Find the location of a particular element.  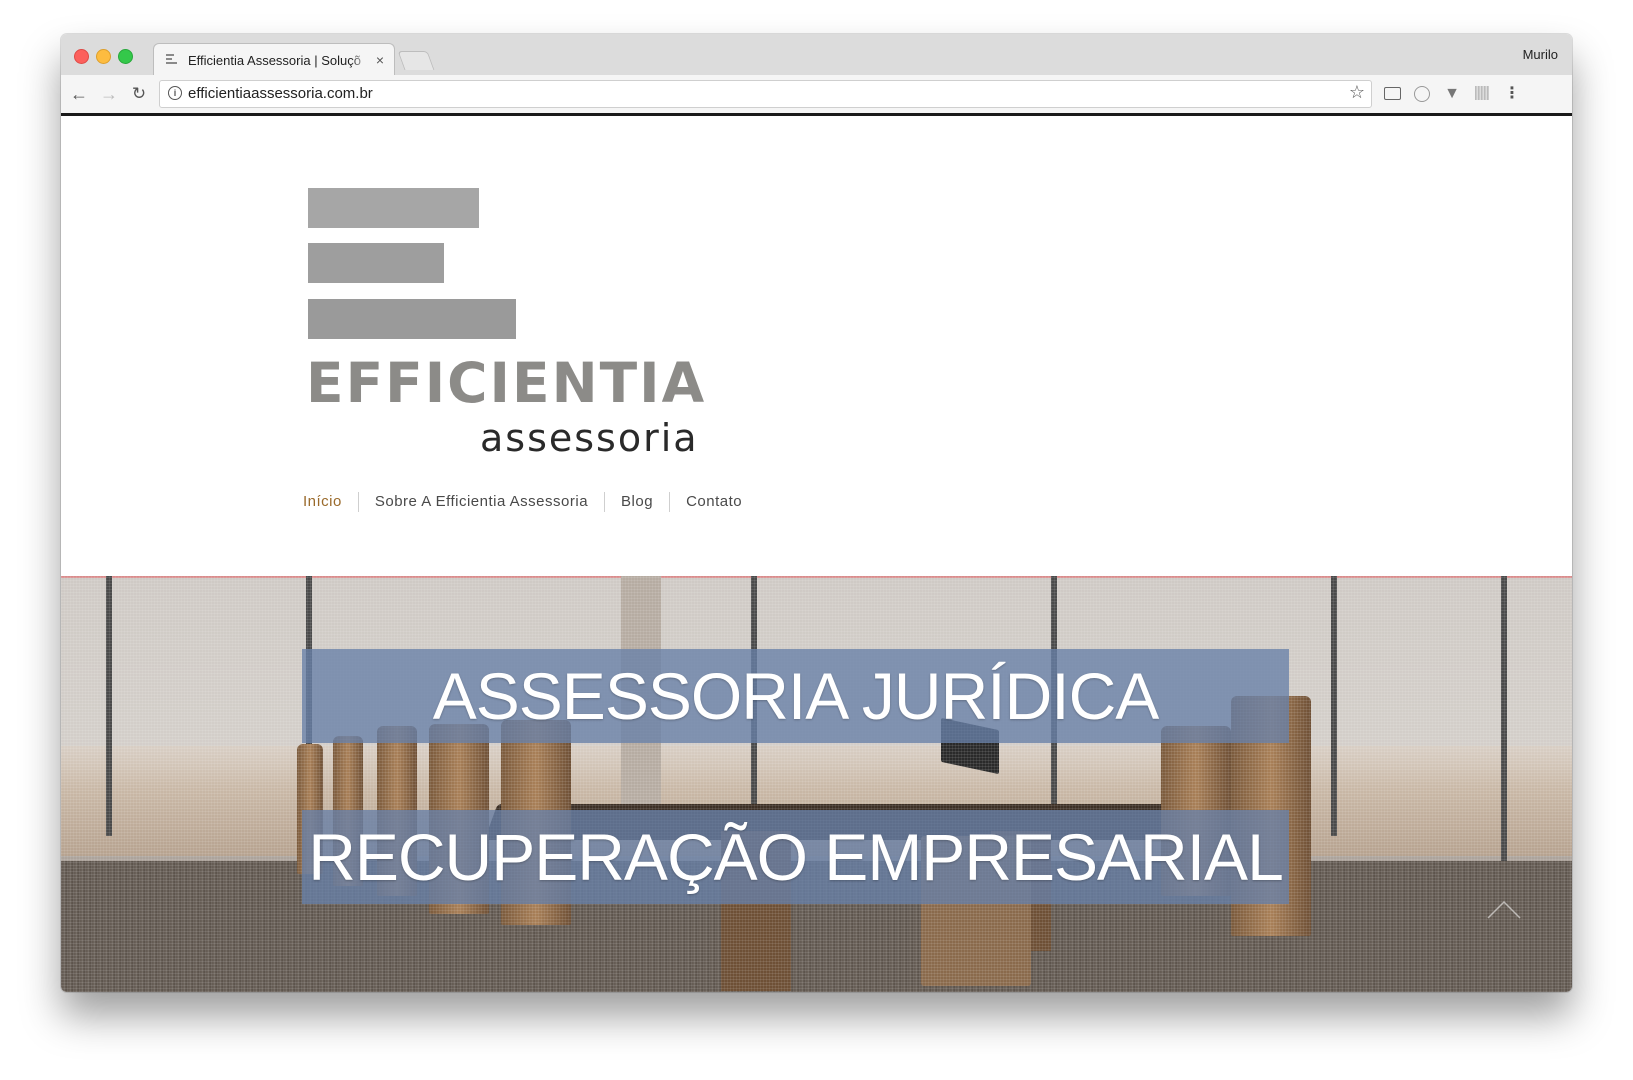

tab-title: Efficientia Assessoria | Soluçõ is located at coordinates (274, 60).